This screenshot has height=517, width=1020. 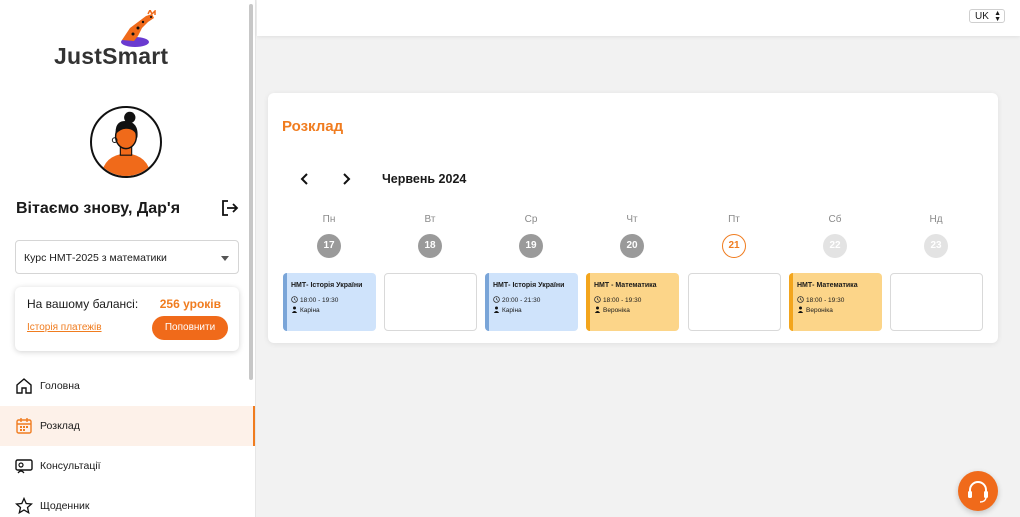 I want to click on select-arrows-icon: ▲ ▼, so click(x=997, y=16).